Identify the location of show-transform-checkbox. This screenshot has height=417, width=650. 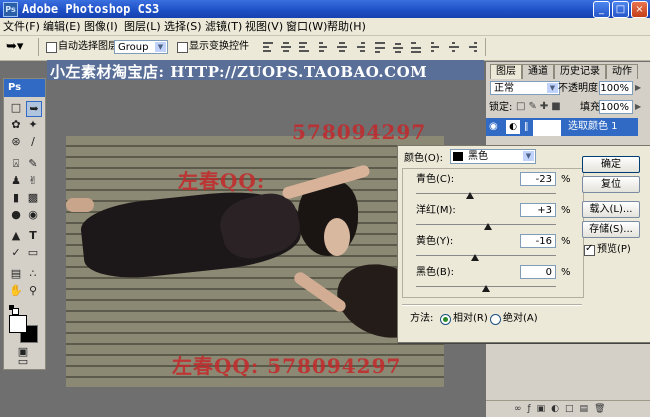
(182, 47).